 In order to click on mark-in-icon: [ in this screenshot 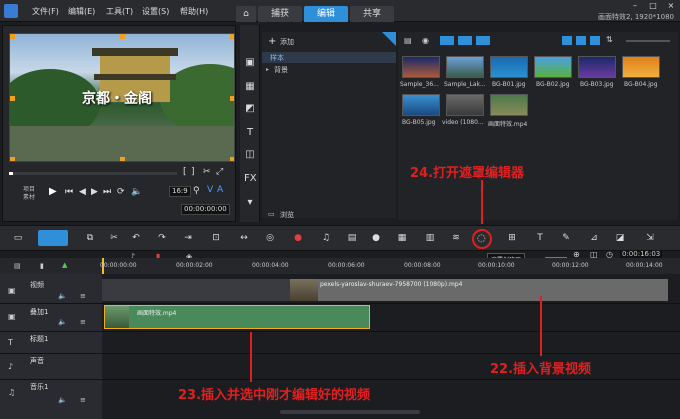, I will do `click(185, 172)`.